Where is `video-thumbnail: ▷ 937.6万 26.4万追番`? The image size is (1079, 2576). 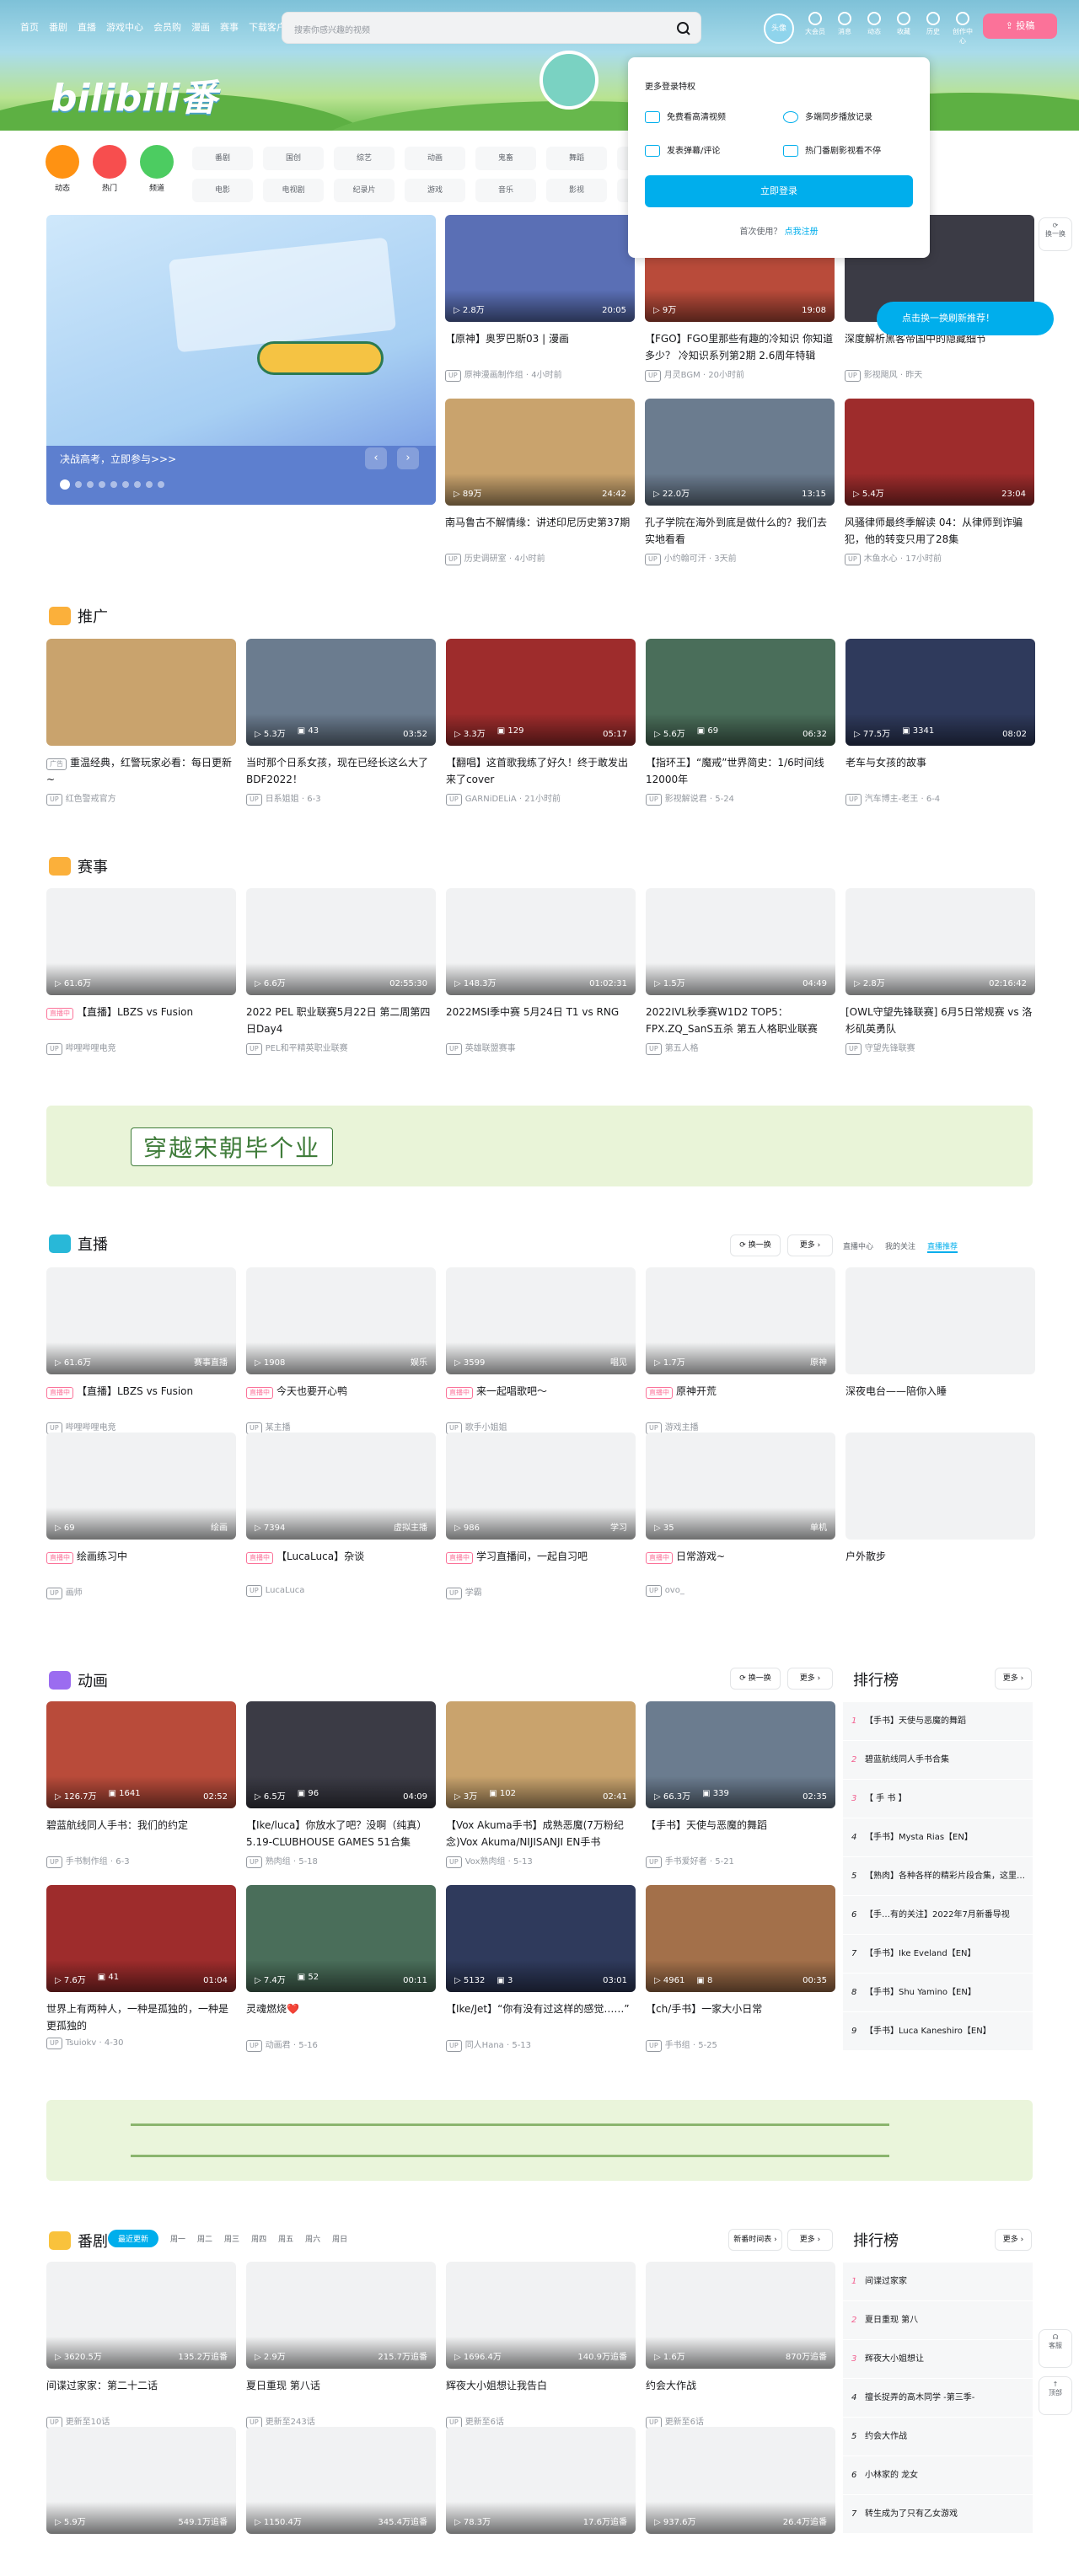
video-thumbnail: ▷ 937.6万 26.4万追番 is located at coordinates (740, 2480).